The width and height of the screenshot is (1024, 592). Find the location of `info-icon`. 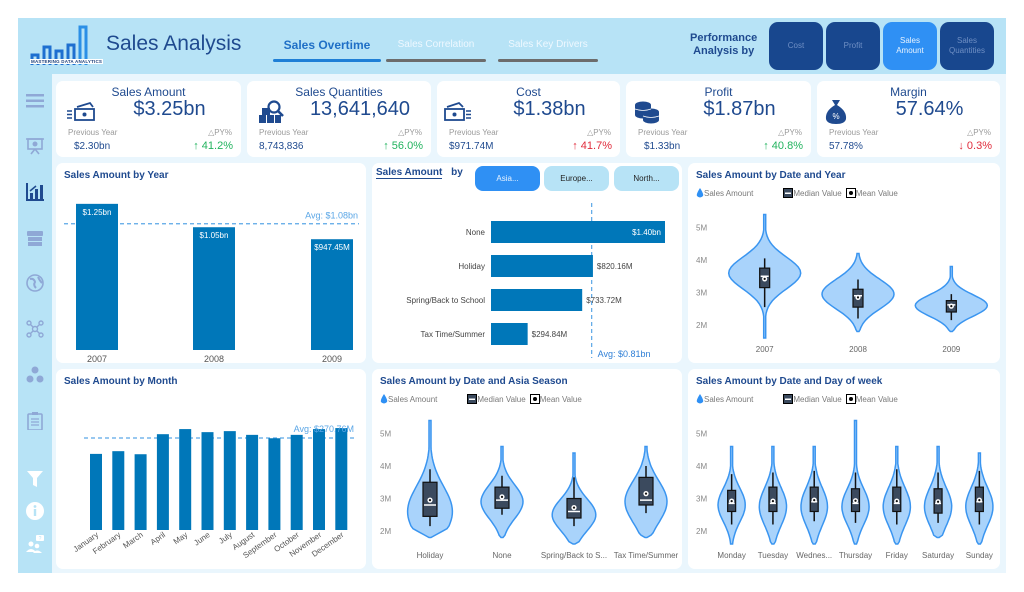

info-icon is located at coordinates (35, 511).